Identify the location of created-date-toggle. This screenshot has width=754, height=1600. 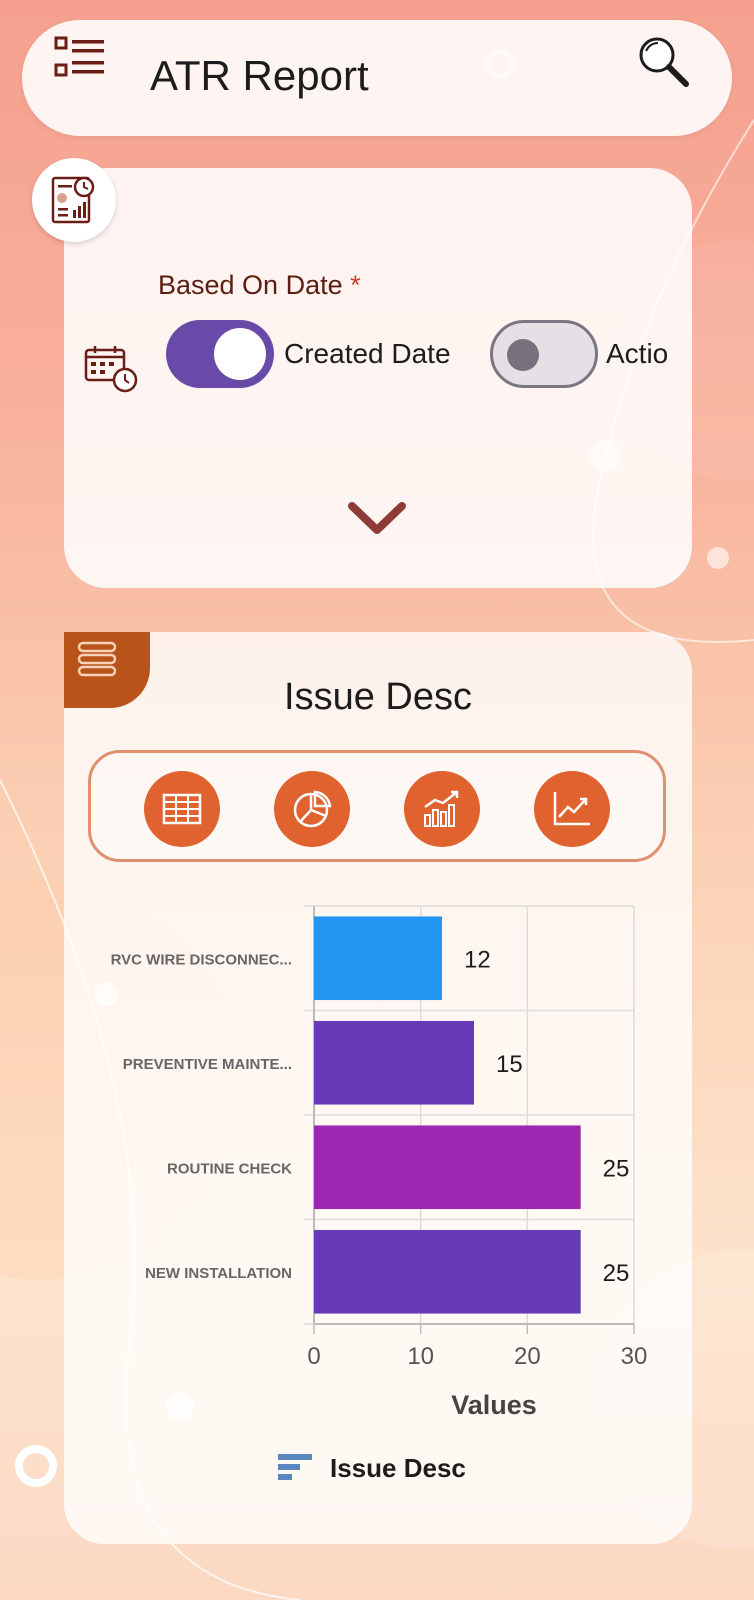
(220, 354).